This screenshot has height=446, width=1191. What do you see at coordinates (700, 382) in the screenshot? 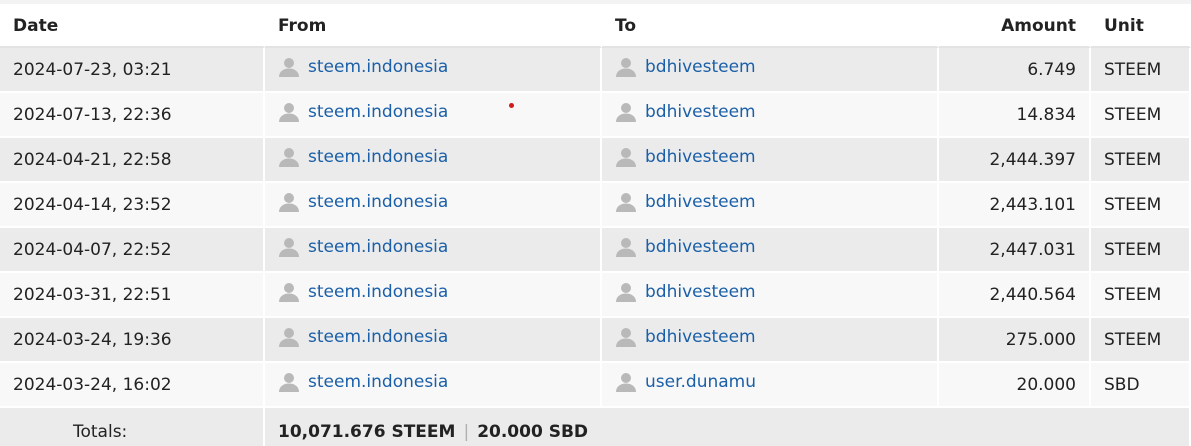
I see `to-account-link: user.dunamu` at bounding box center [700, 382].